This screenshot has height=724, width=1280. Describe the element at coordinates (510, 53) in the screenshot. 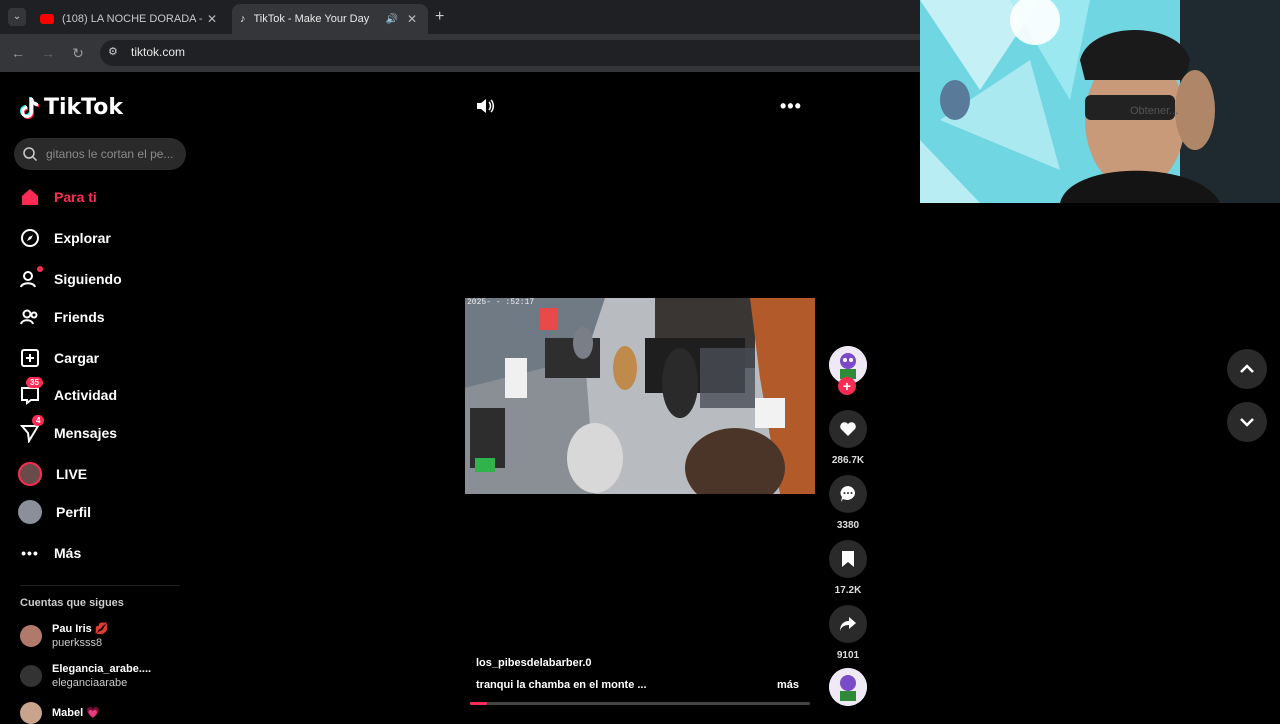

I see `url-field` at that location.